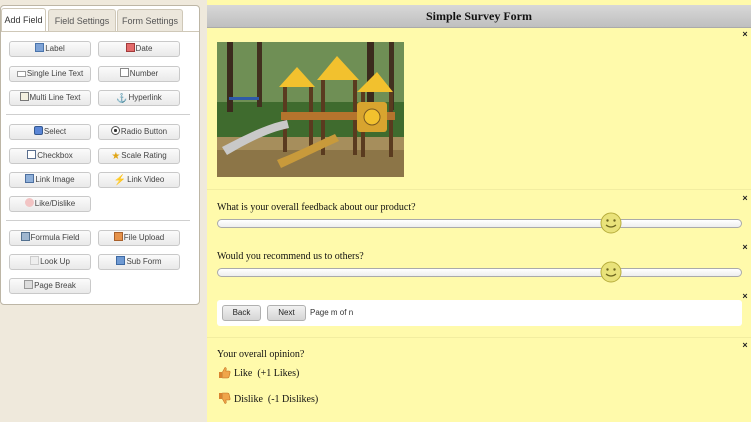 The height and width of the screenshot is (422, 751). What do you see at coordinates (25, 236) in the screenshot?
I see `calculator-icon` at bounding box center [25, 236].